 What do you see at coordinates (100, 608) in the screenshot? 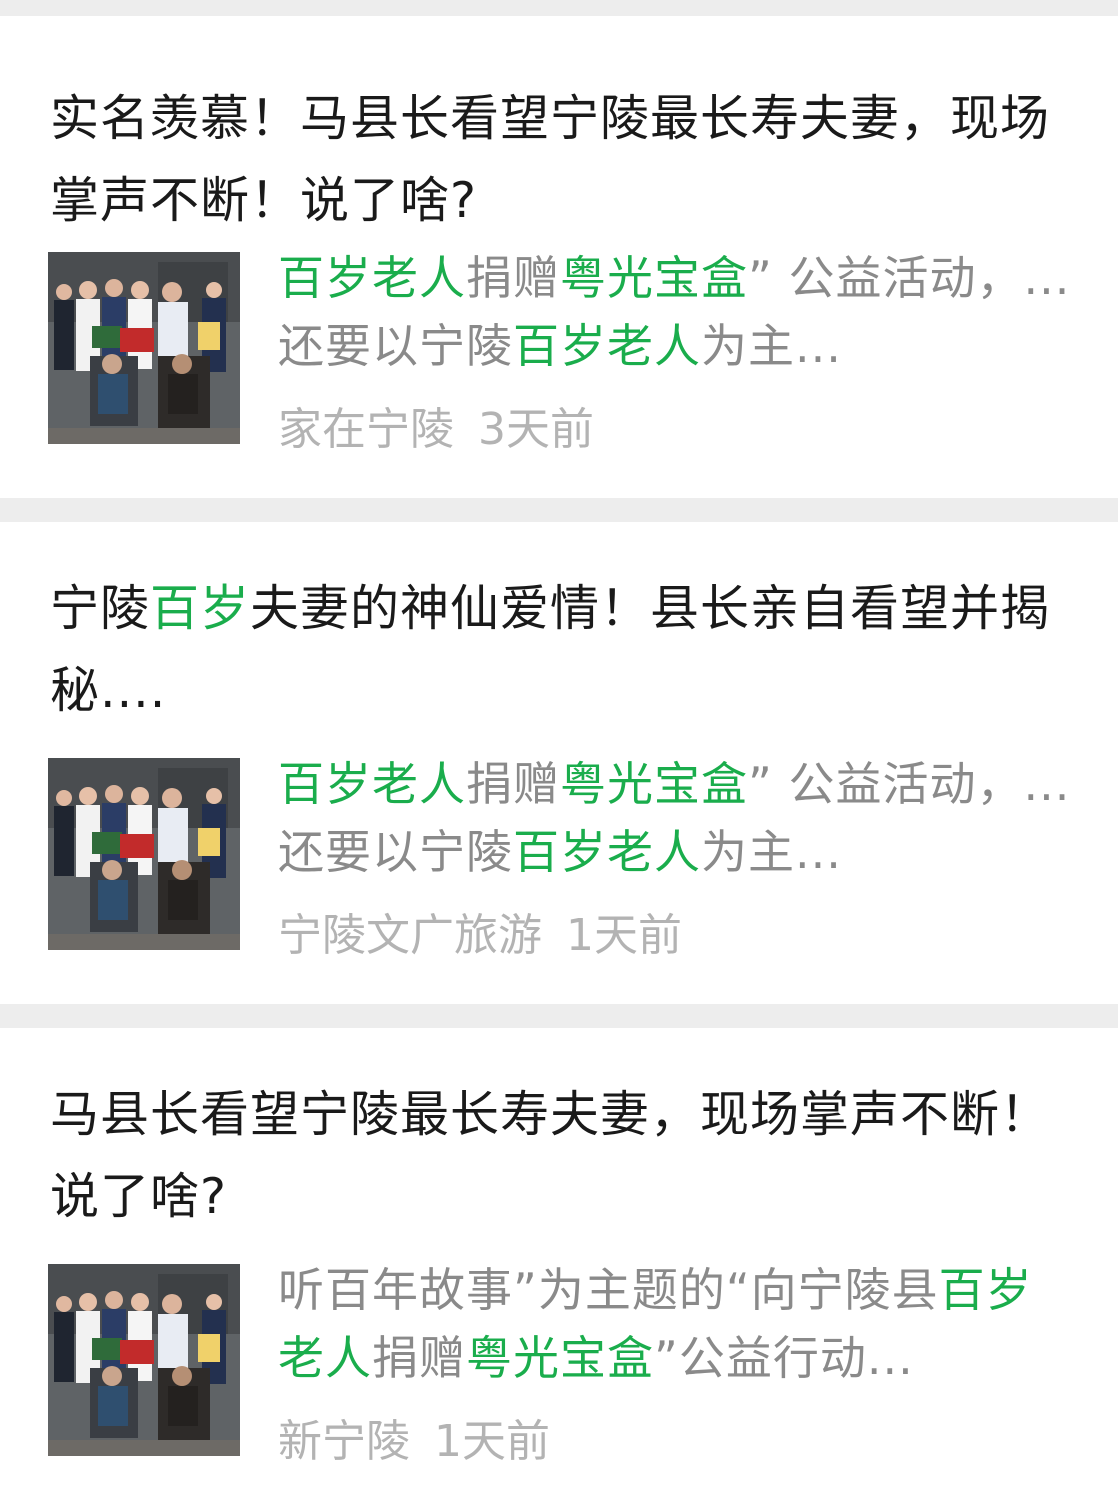
I see `text-segment: 宁陵` at bounding box center [100, 608].